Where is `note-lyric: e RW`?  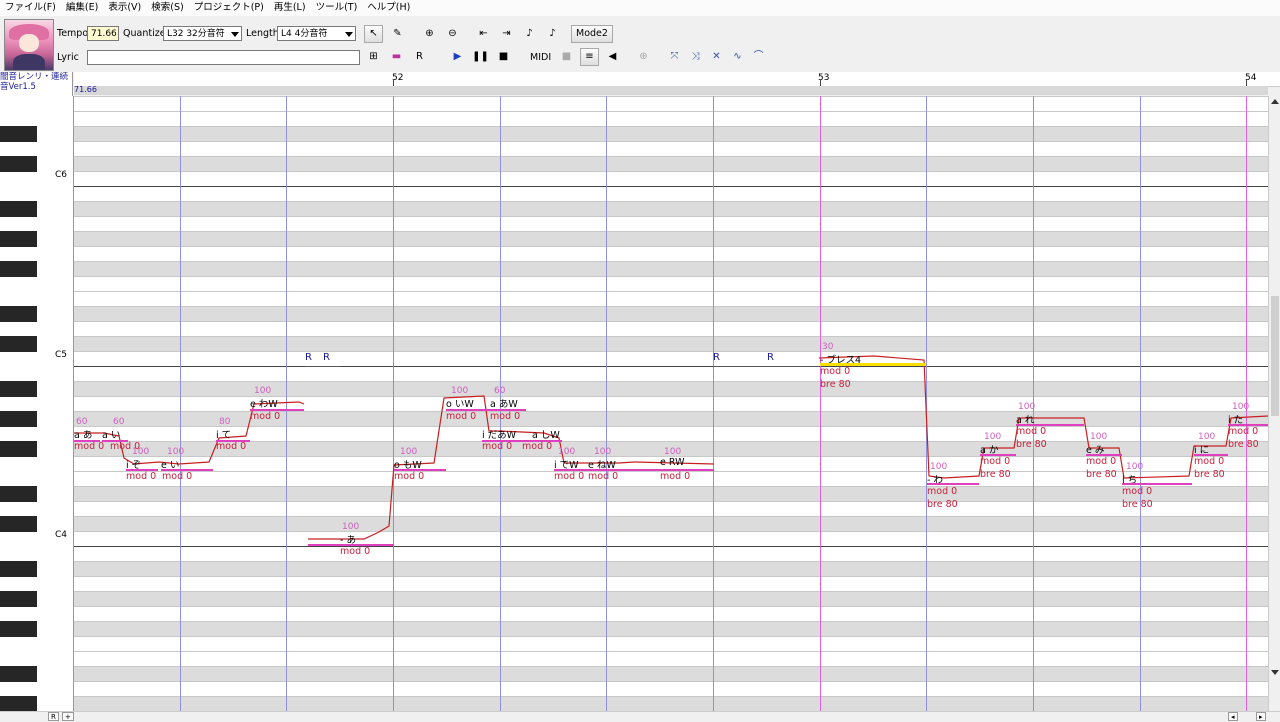
note-lyric: e RW is located at coordinates (672, 462).